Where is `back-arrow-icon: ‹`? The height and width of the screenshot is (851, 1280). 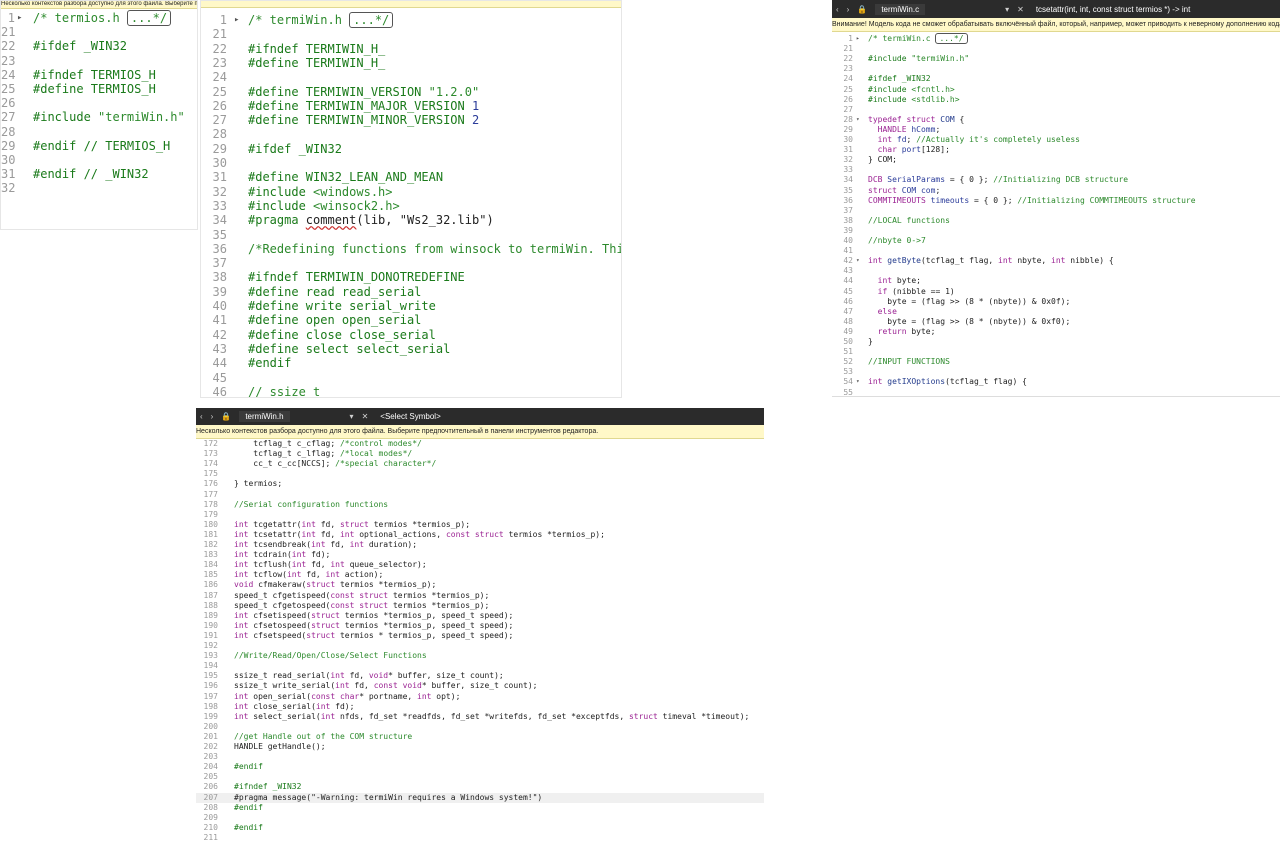
back-arrow-icon: ‹ is located at coordinates (837, 9).